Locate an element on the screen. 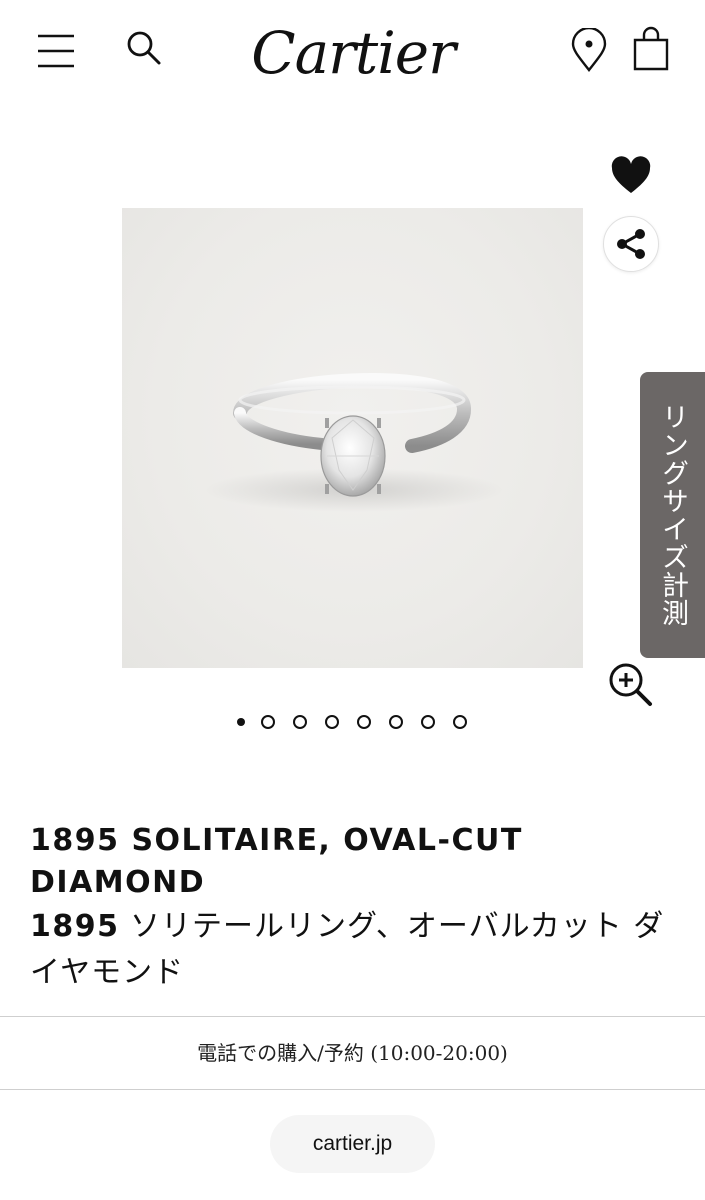  product-title-jp: 1895 ソリテールリング、オーバルカット ダイヤモンド is located at coordinates (350, 950).